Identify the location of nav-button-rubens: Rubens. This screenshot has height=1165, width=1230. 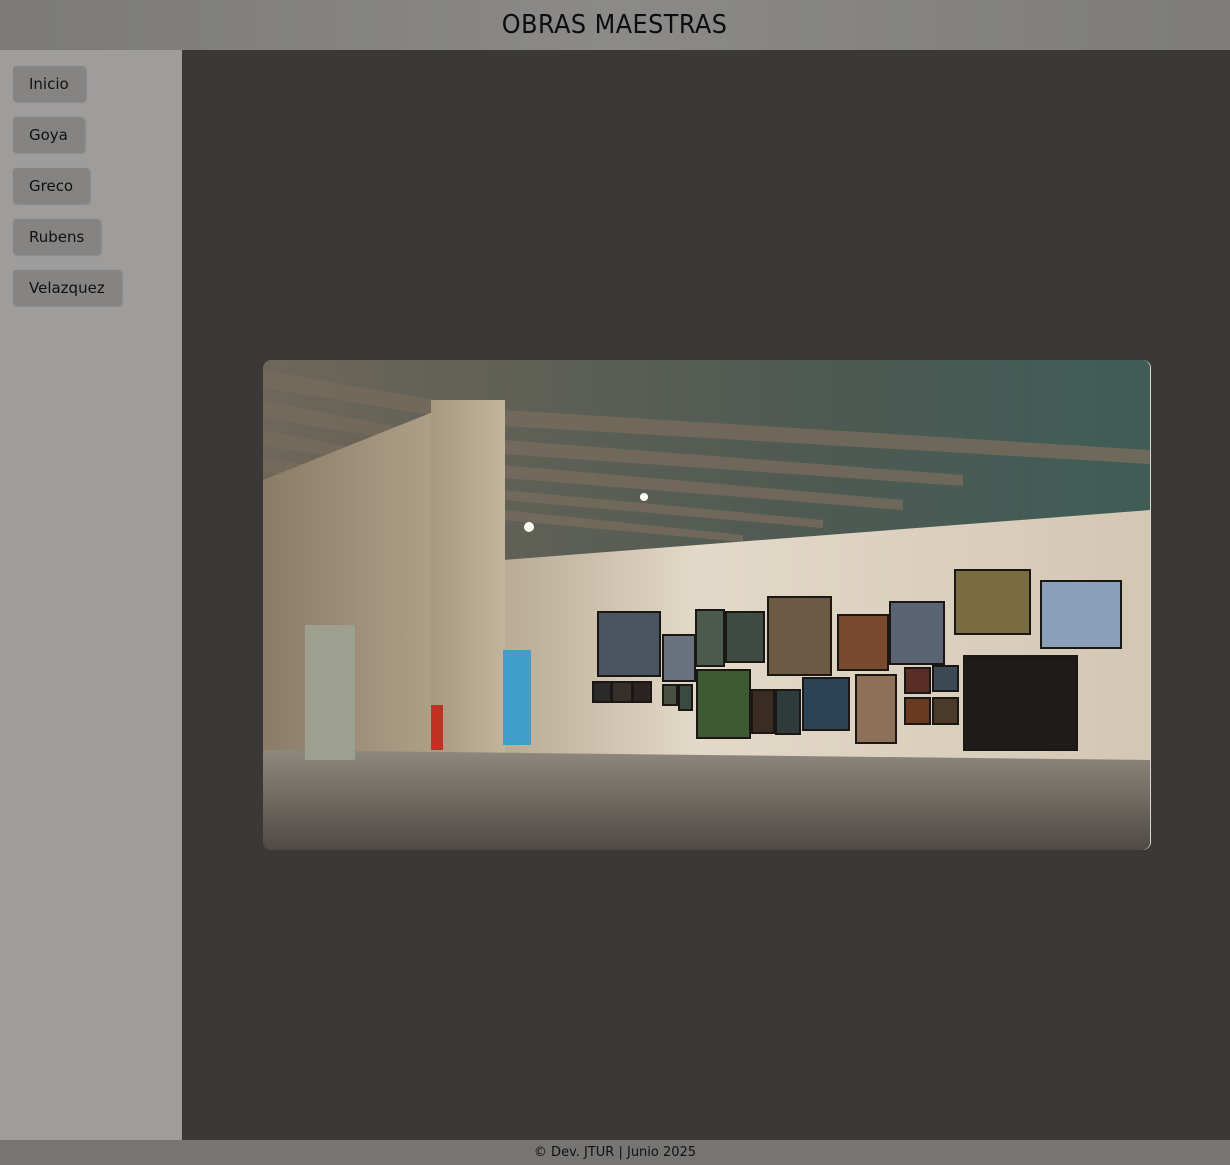
(57, 236).